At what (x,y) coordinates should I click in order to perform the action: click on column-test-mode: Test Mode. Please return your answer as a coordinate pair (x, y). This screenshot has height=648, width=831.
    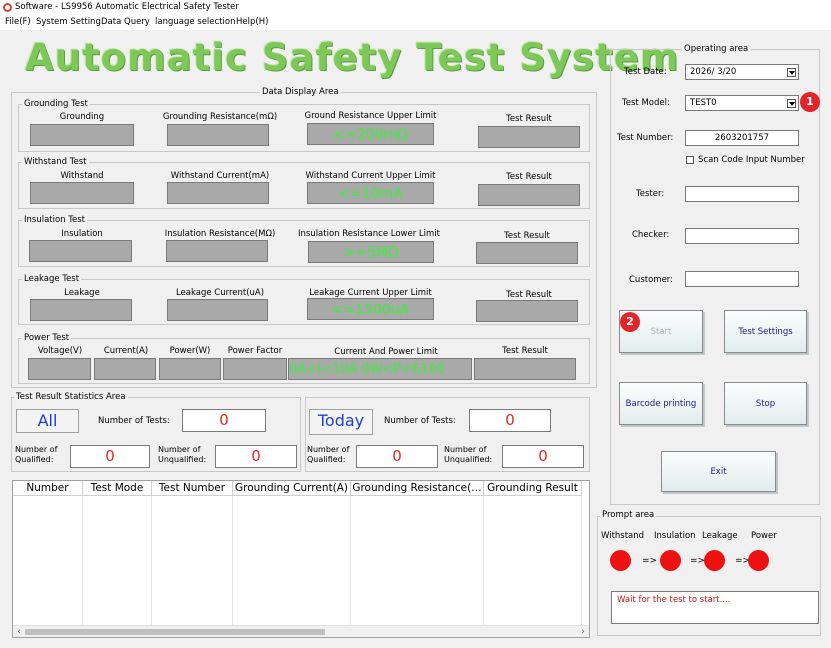
    Looking at the image, I should click on (117, 488).